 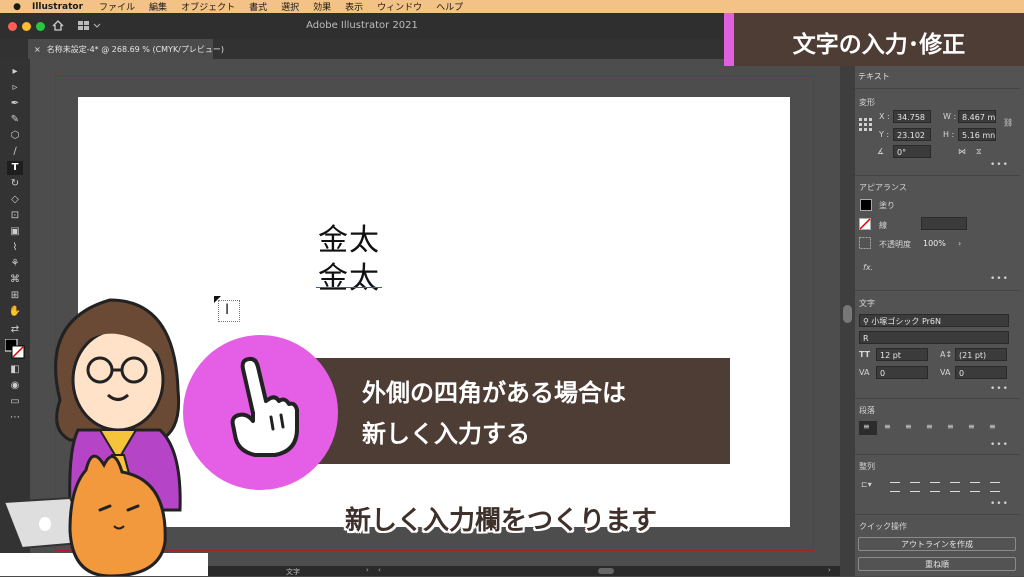 I want to click on justify-all-icon: ≡, so click(x=992, y=426).